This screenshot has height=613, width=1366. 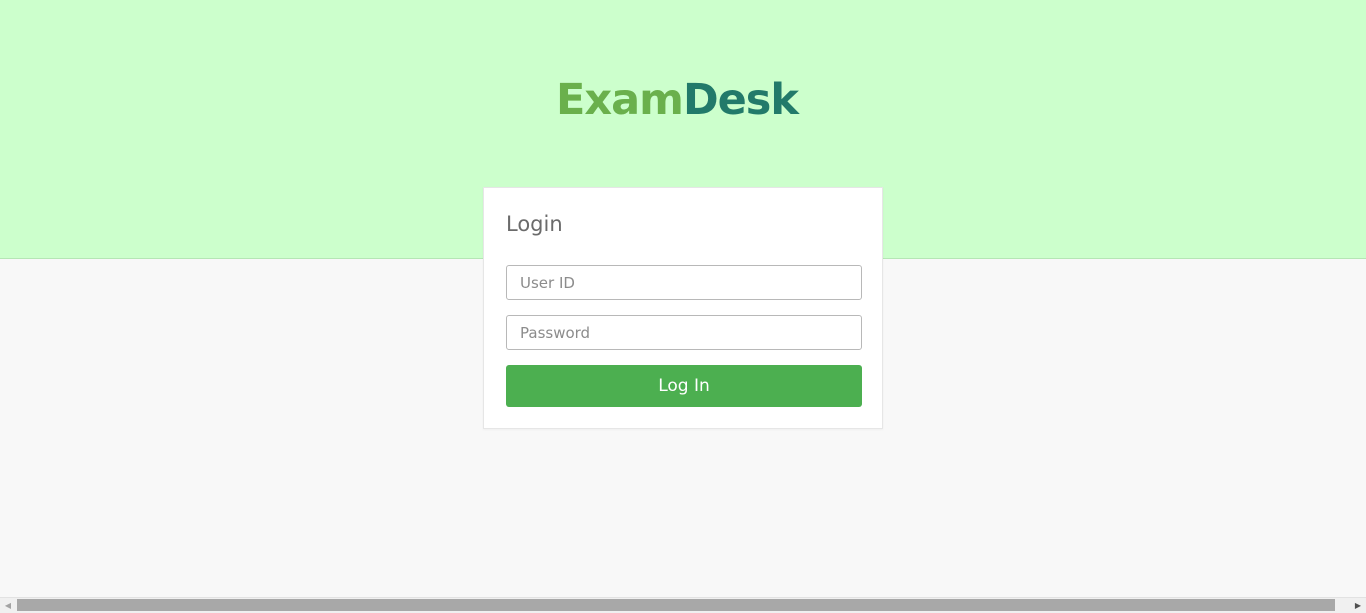 What do you see at coordinates (620, 99) in the screenshot?
I see `logo-text-exam: Exam` at bounding box center [620, 99].